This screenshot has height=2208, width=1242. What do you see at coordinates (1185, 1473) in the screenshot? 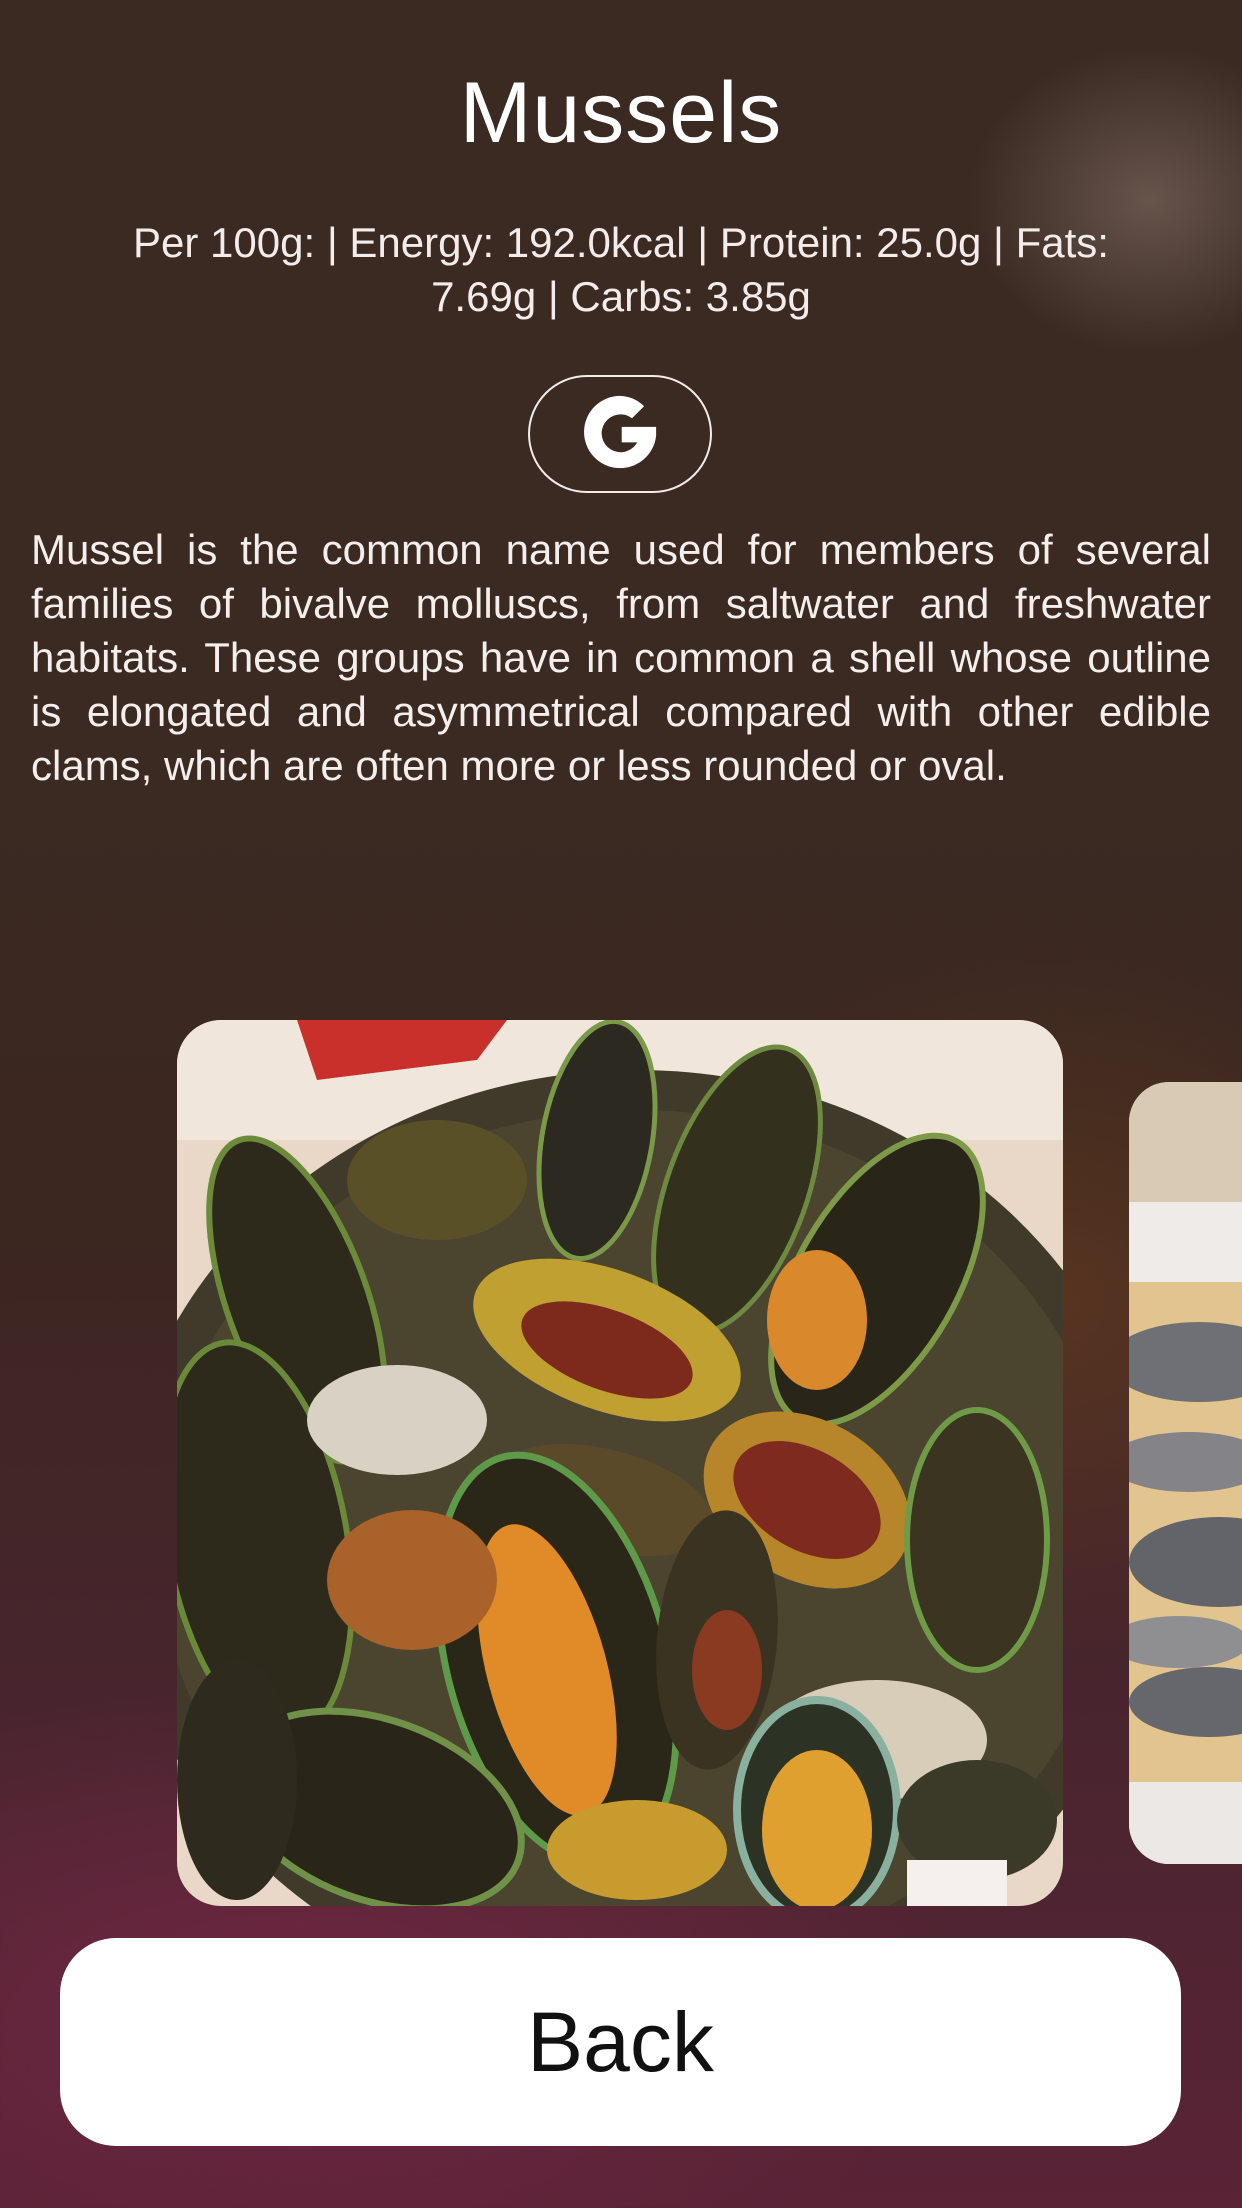
I see `mussels-plate-photo` at bounding box center [1185, 1473].